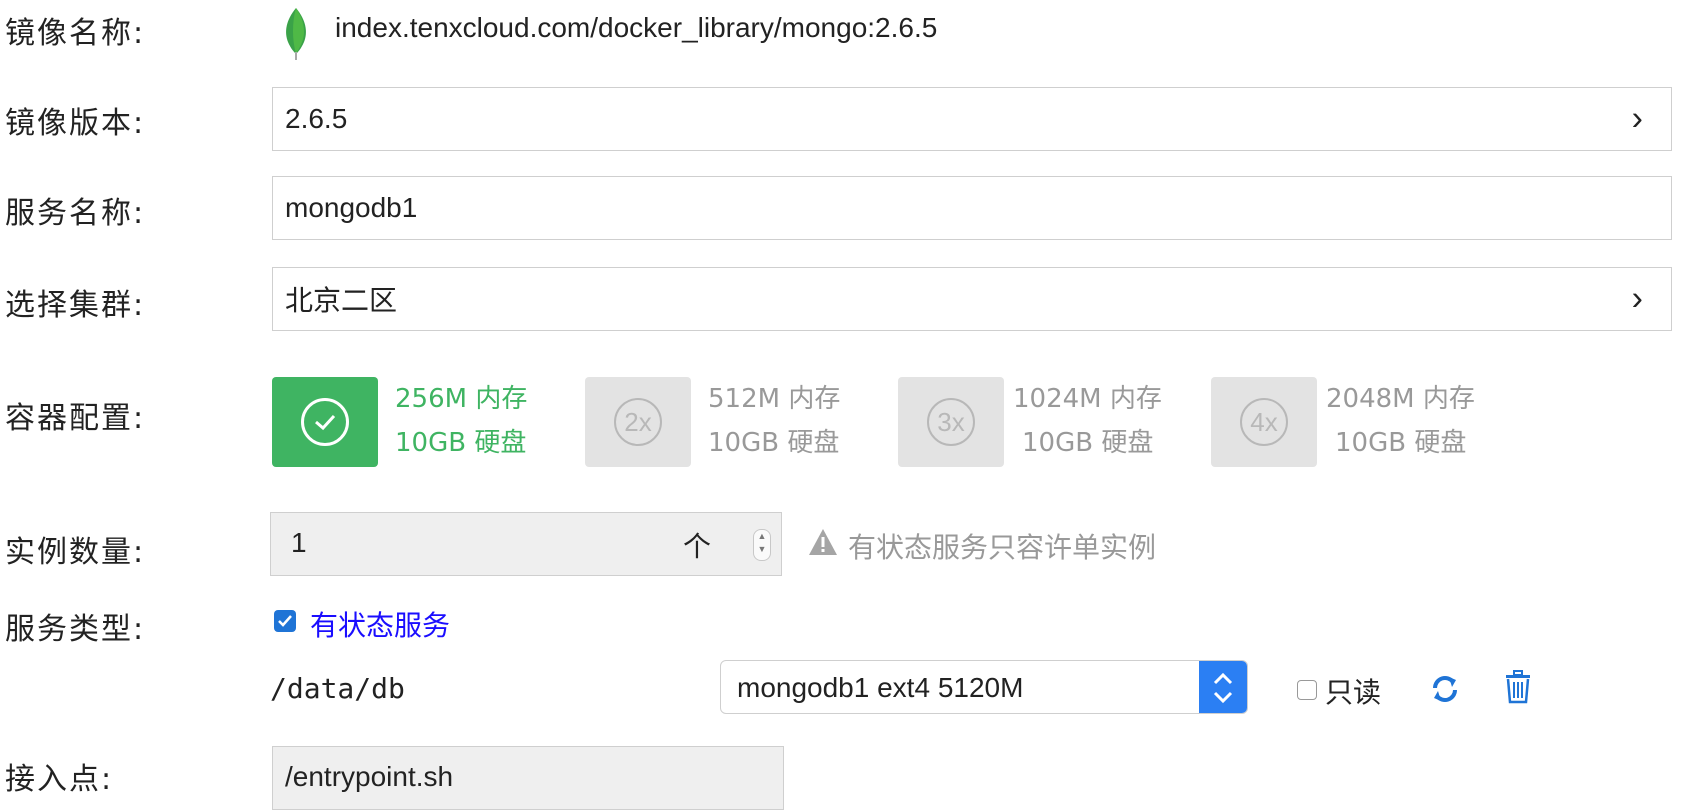  I want to click on entrypoint-input: /entrypoint.sh, so click(528, 778).